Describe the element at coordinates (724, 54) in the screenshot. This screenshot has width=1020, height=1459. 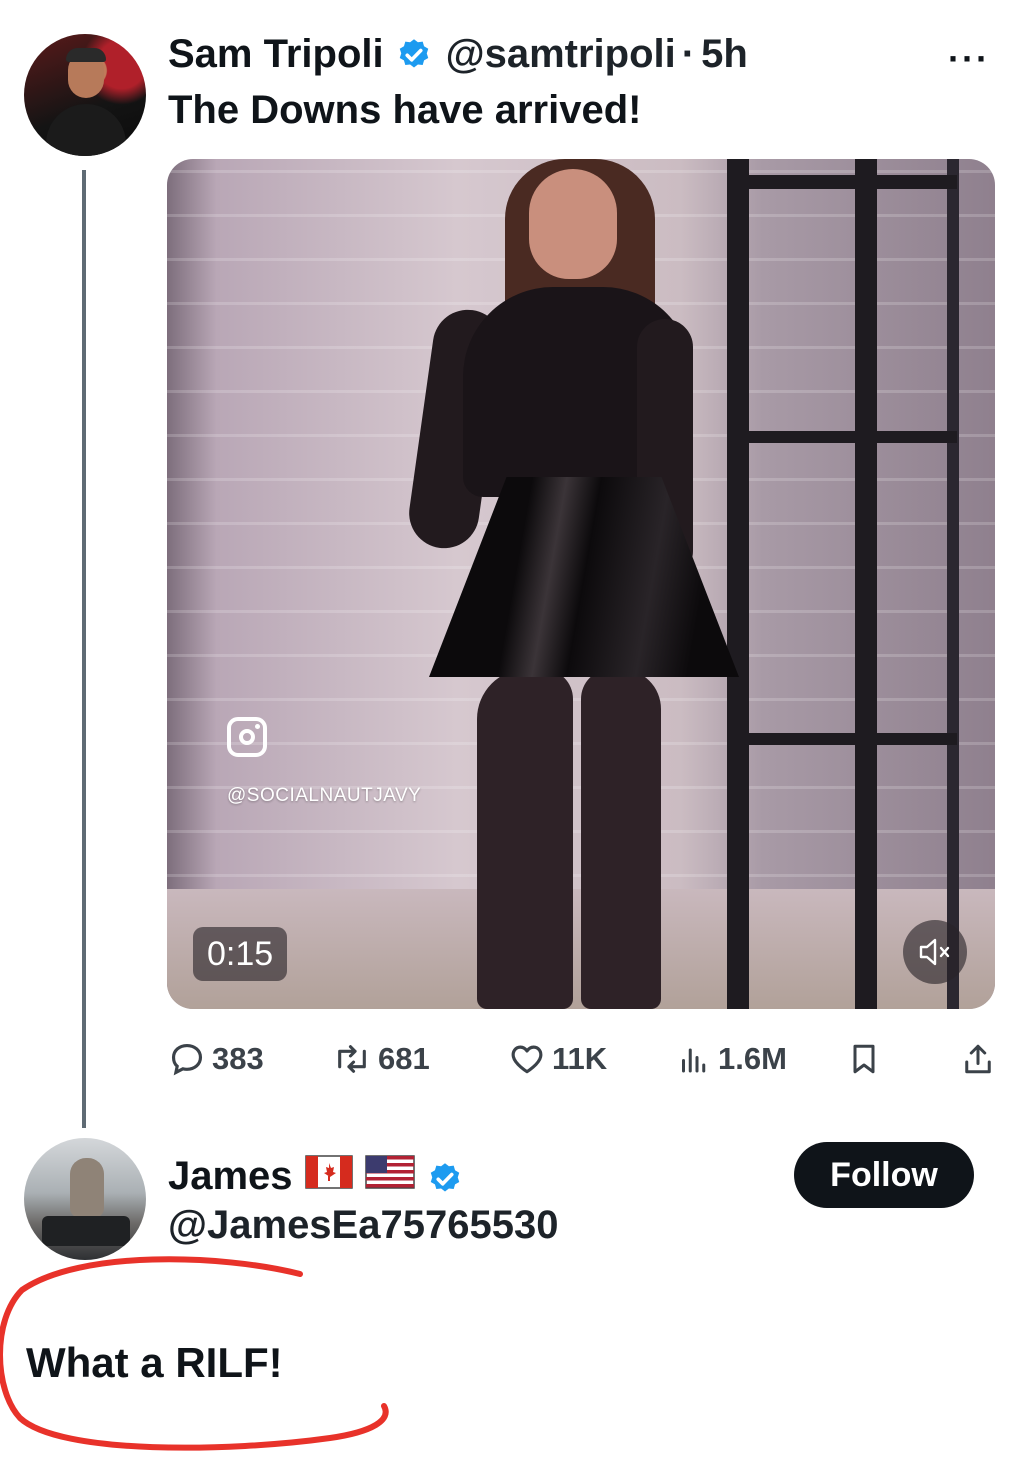
I see `tweet-timestamp: 5h` at that location.